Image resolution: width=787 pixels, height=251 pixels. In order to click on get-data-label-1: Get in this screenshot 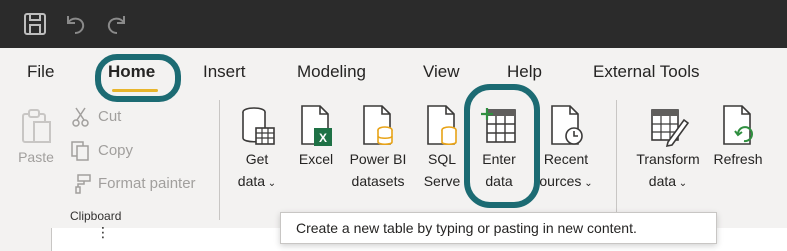, I will do `click(257, 159)`.